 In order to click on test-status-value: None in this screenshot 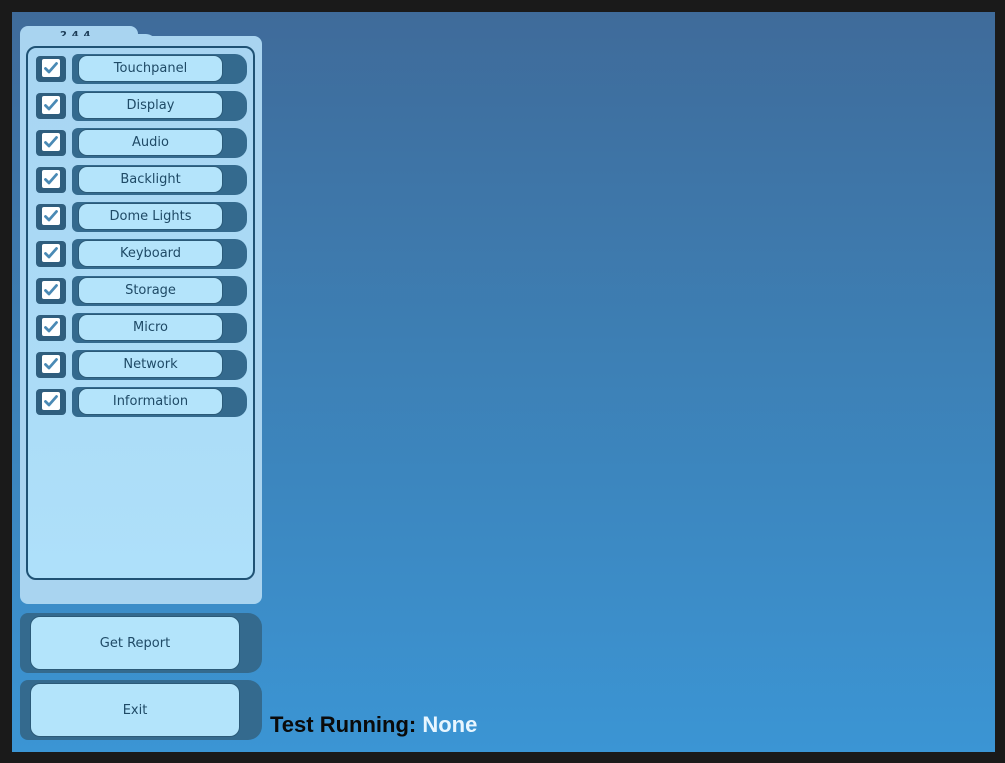, I will do `click(450, 724)`.